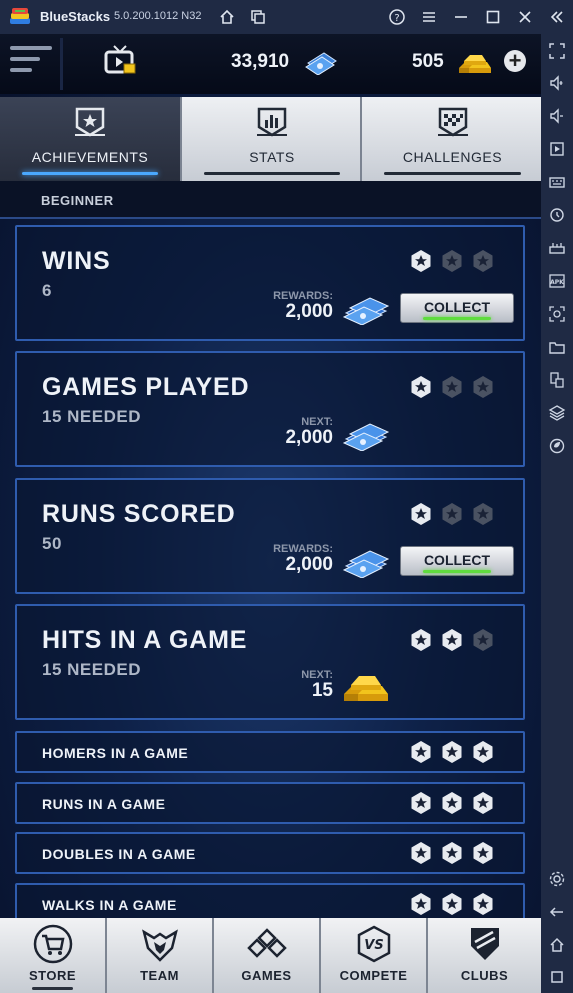 Image resolution: width=573 pixels, height=993 pixels. What do you see at coordinates (270, 200) in the screenshot?
I see `section-header: BEGINNER` at bounding box center [270, 200].